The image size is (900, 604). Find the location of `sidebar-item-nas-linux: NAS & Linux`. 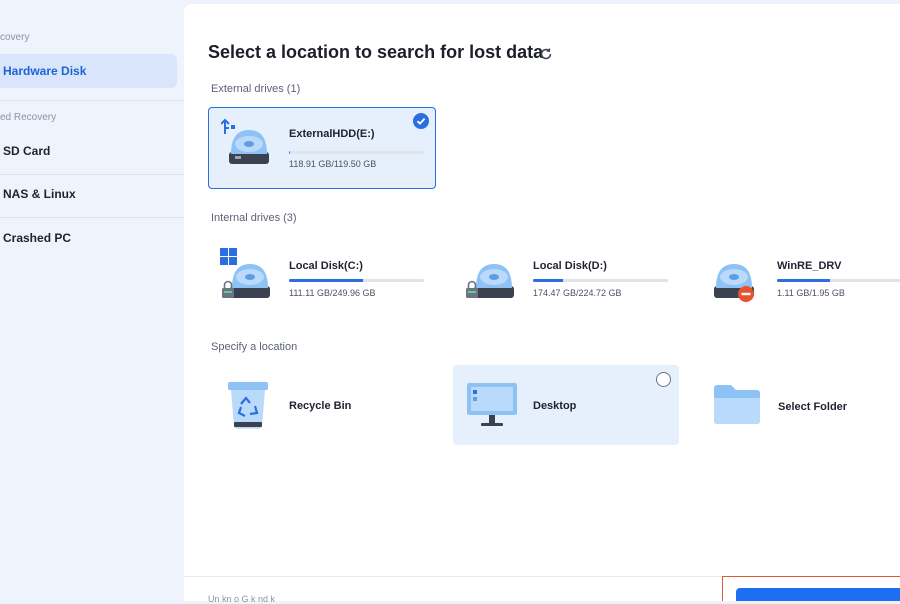

sidebar-item-nas-linux: NAS & Linux is located at coordinates (88, 194).